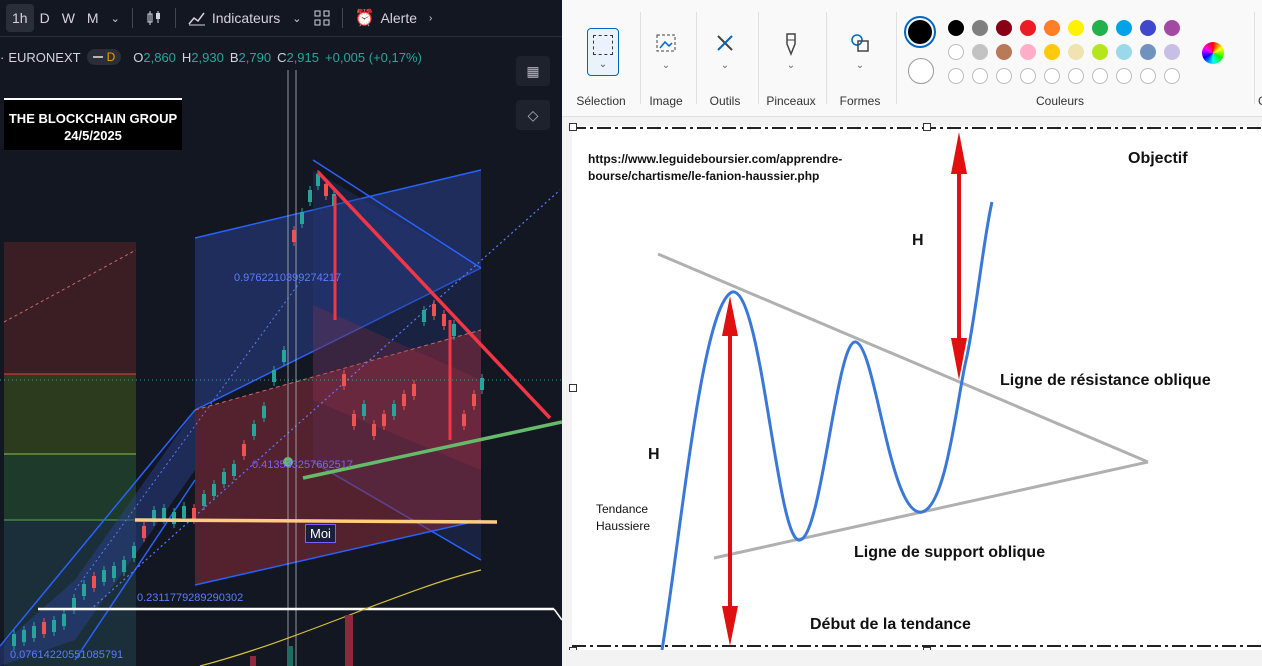  Describe the element at coordinates (603, 52) in the screenshot. I see `selection-icon: ⌄` at that location.